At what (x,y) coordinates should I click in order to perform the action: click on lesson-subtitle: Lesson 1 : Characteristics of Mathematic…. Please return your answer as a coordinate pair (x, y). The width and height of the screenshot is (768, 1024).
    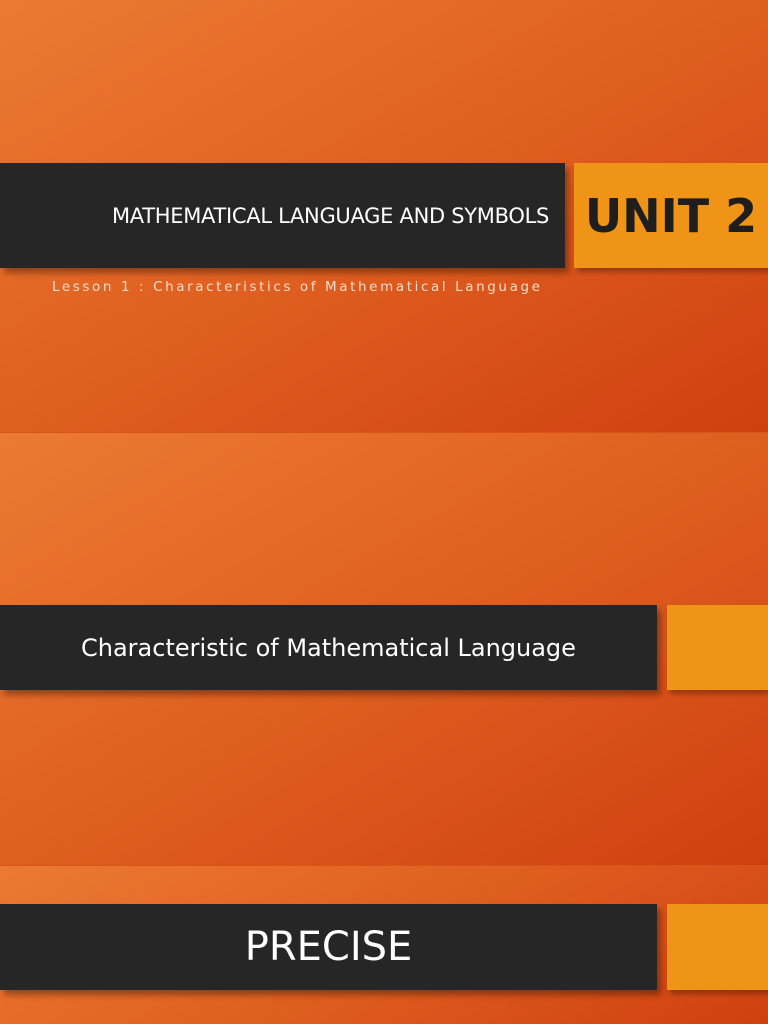
    Looking at the image, I should click on (297, 287).